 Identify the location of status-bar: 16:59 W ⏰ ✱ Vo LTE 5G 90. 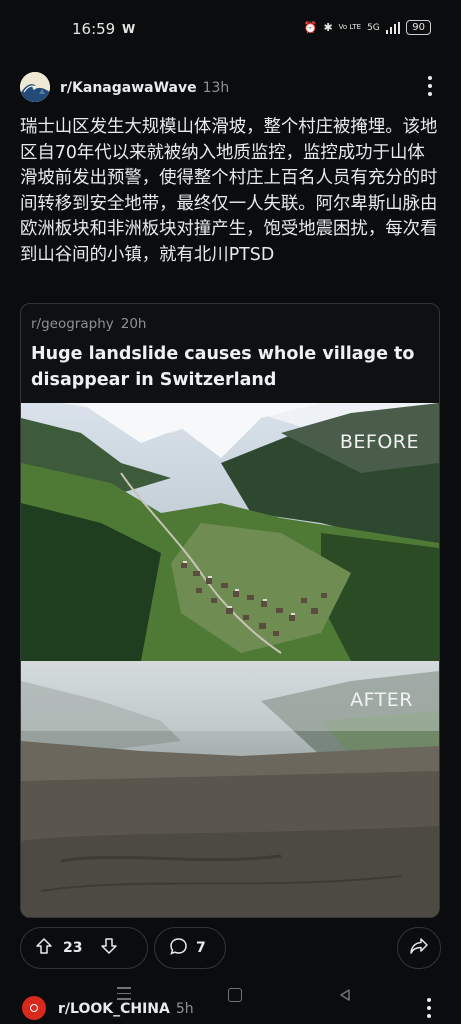
(230, 29).